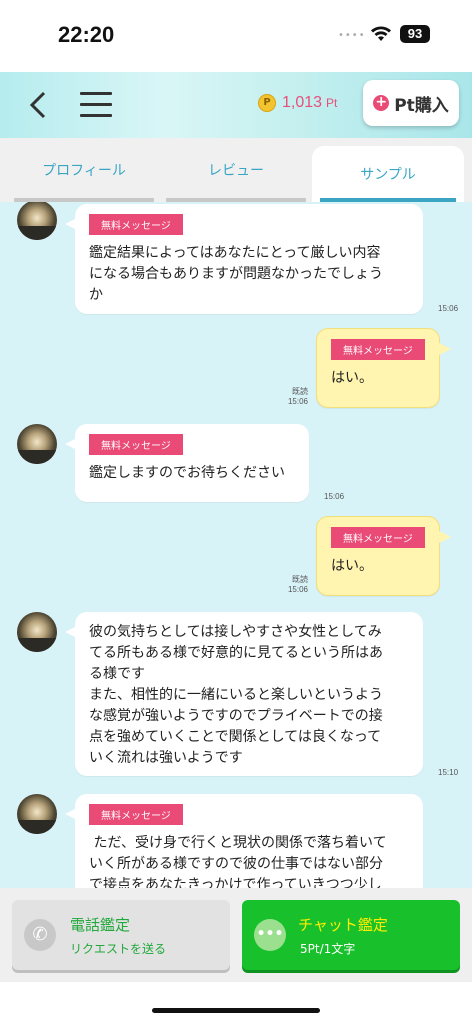 This screenshot has width=472, height=1024. Describe the element at coordinates (381, 103) in the screenshot. I see `plus-icon: +` at that location.